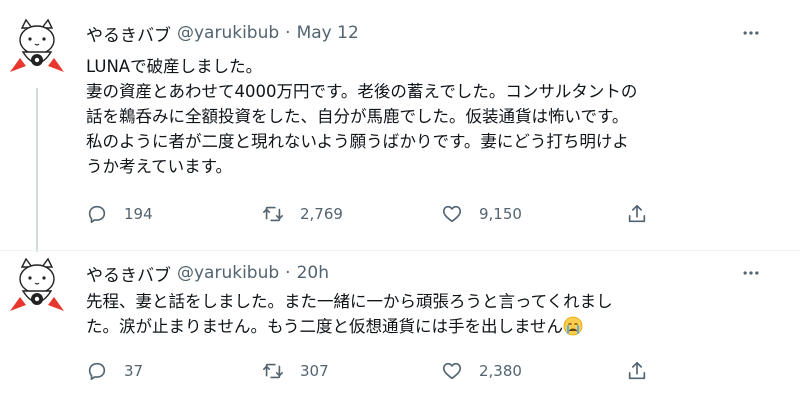 Image resolution: width=800 pixels, height=414 pixels. What do you see at coordinates (573, 326) in the screenshot?
I see `crying-face-emoji` at bounding box center [573, 326].